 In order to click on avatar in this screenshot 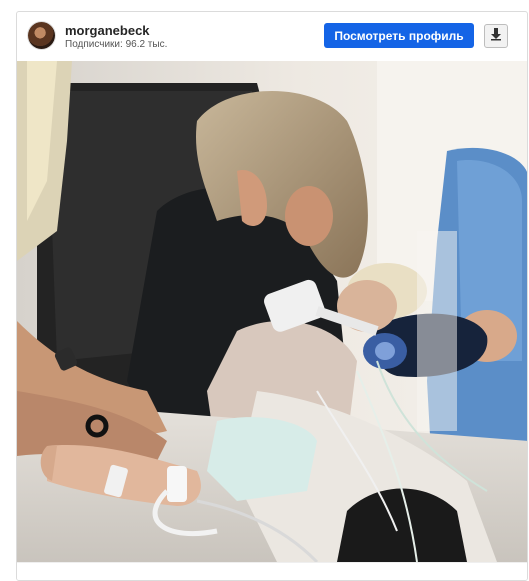, I will do `click(41, 35)`.